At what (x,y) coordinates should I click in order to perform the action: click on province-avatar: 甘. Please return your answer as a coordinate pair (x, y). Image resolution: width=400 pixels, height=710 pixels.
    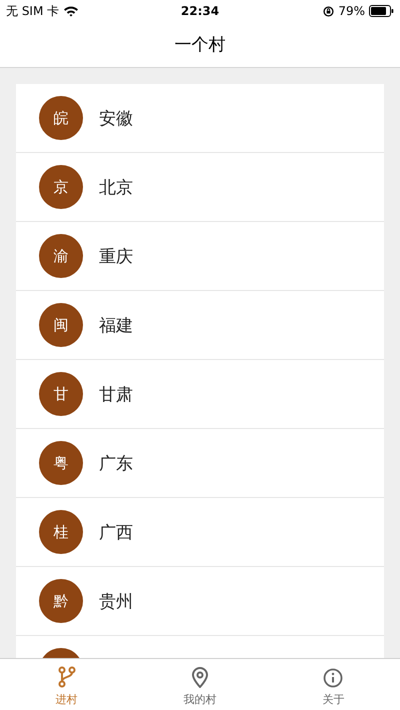
    Looking at the image, I should click on (61, 394).